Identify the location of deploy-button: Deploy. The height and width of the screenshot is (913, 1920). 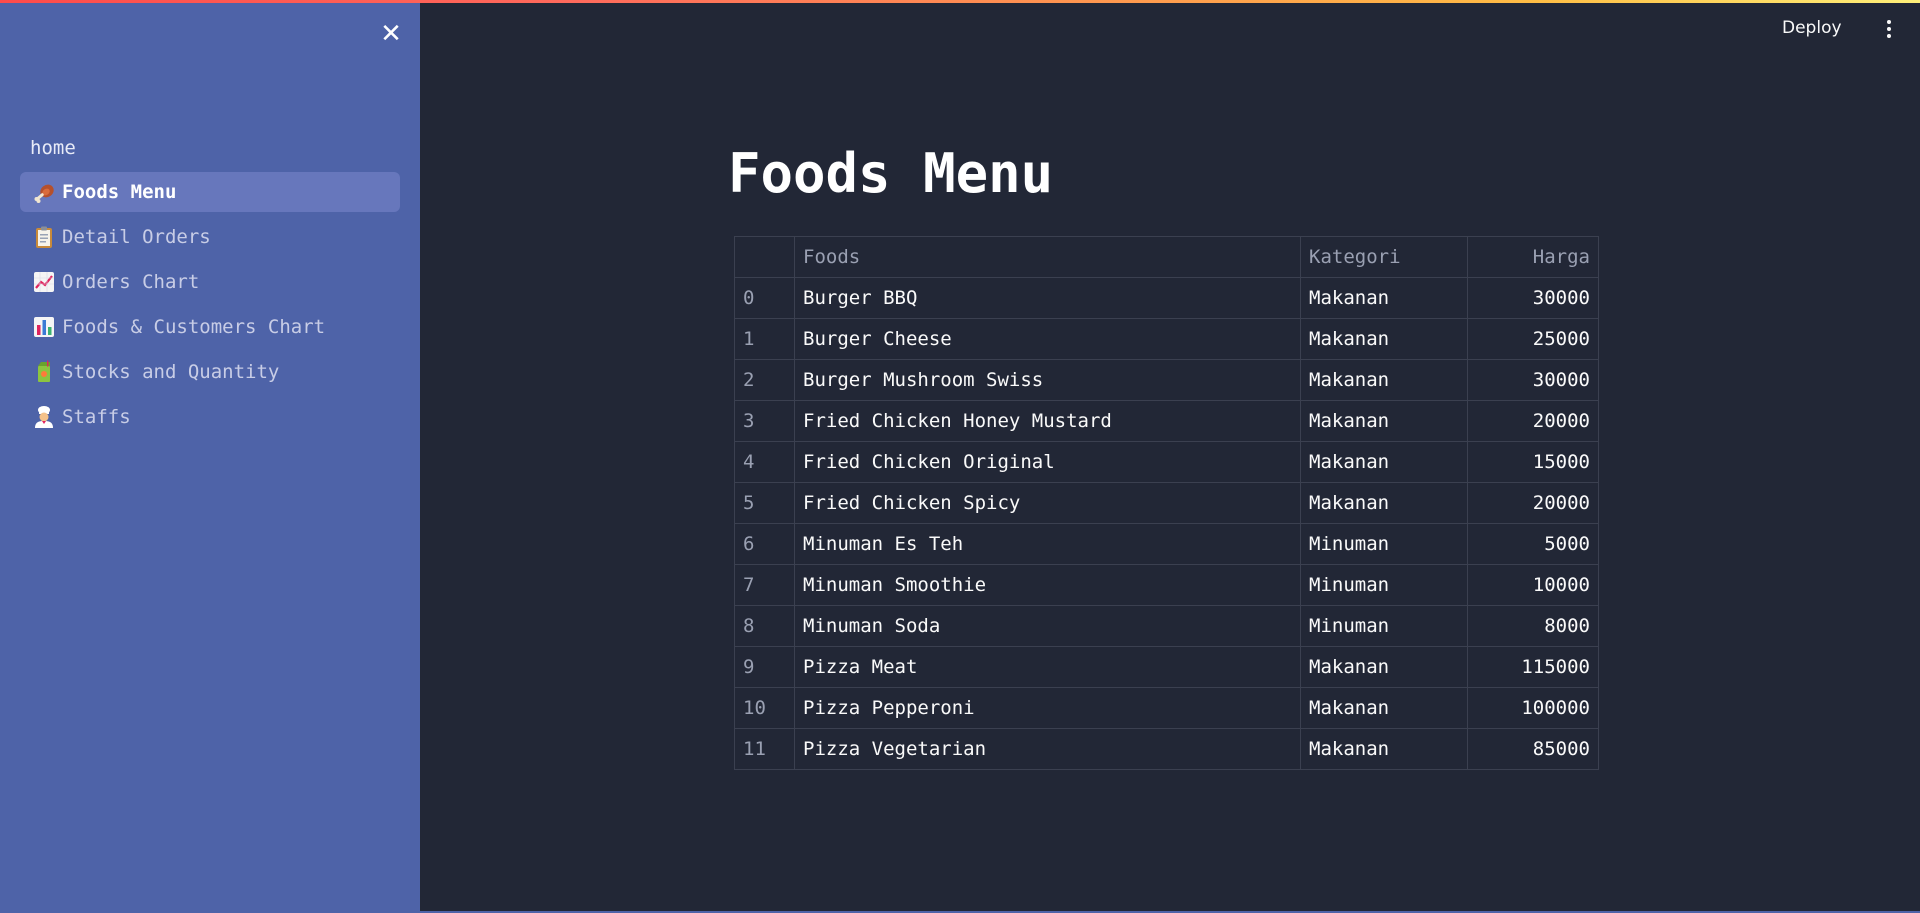
(1812, 28).